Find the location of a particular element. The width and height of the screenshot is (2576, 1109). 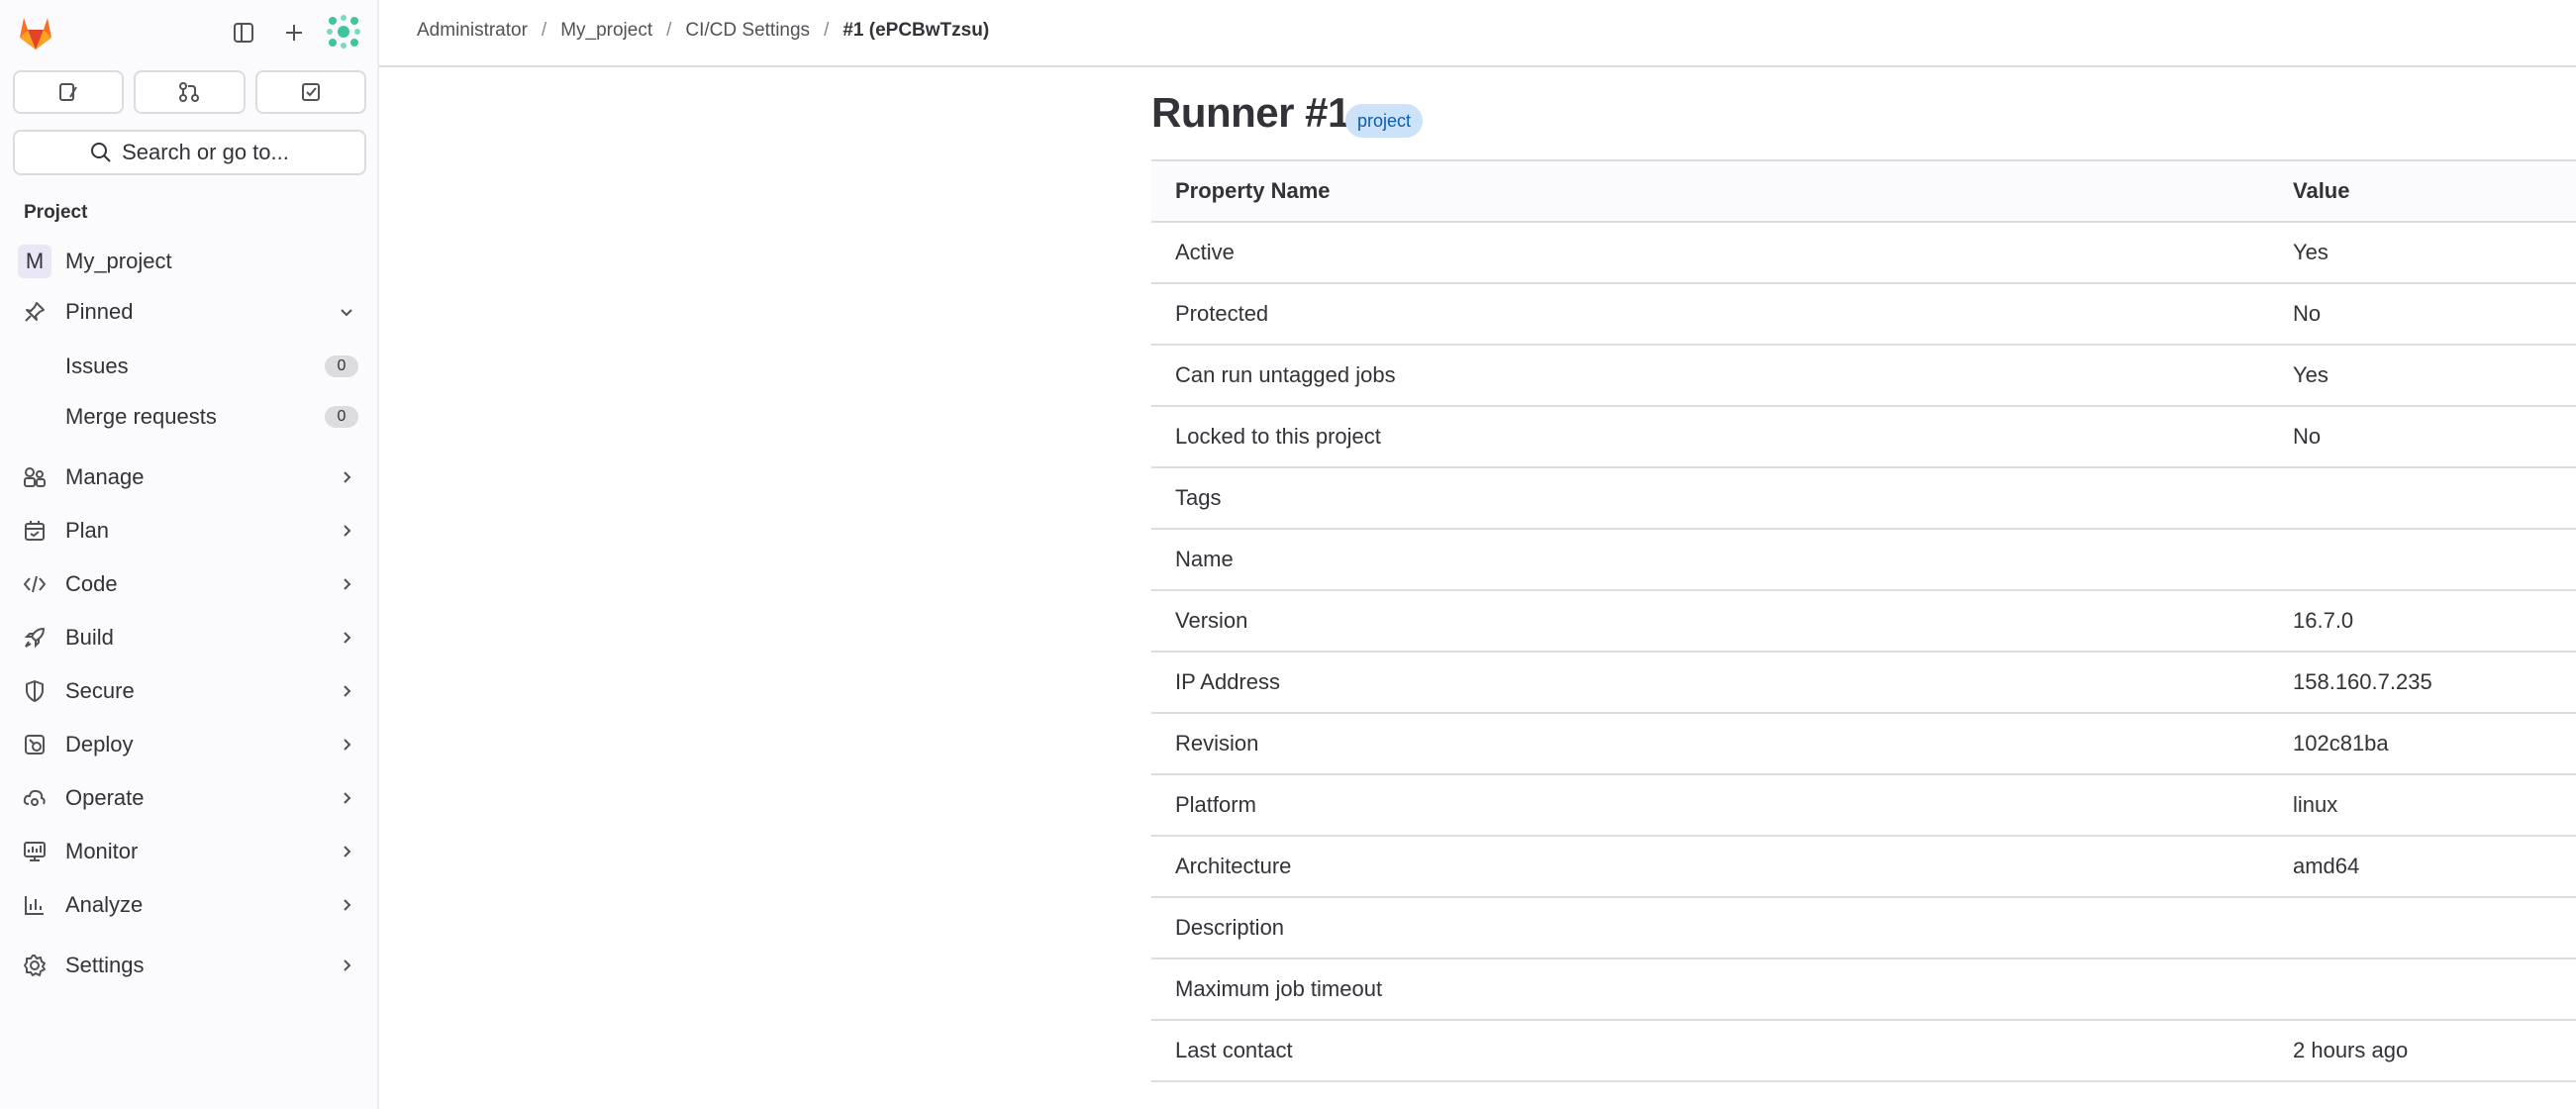

property-name: Platform is located at coordinates (1710, 806).